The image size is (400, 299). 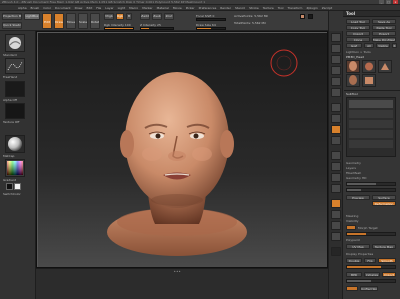 I want to click on scale-button: Scale, so click(x=83, y=21).